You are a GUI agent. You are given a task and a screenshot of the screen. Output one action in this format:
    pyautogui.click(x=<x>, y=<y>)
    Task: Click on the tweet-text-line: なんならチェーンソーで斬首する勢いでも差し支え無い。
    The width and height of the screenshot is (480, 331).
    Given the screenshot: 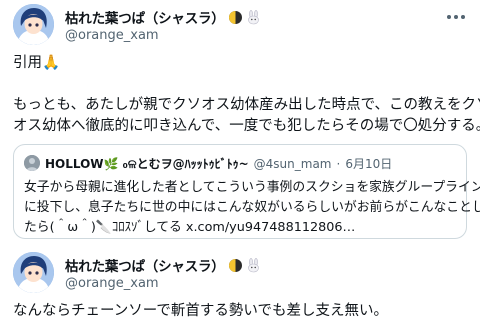 What is the action you would take?
    pyautogui.click(x=200, y=311)
    